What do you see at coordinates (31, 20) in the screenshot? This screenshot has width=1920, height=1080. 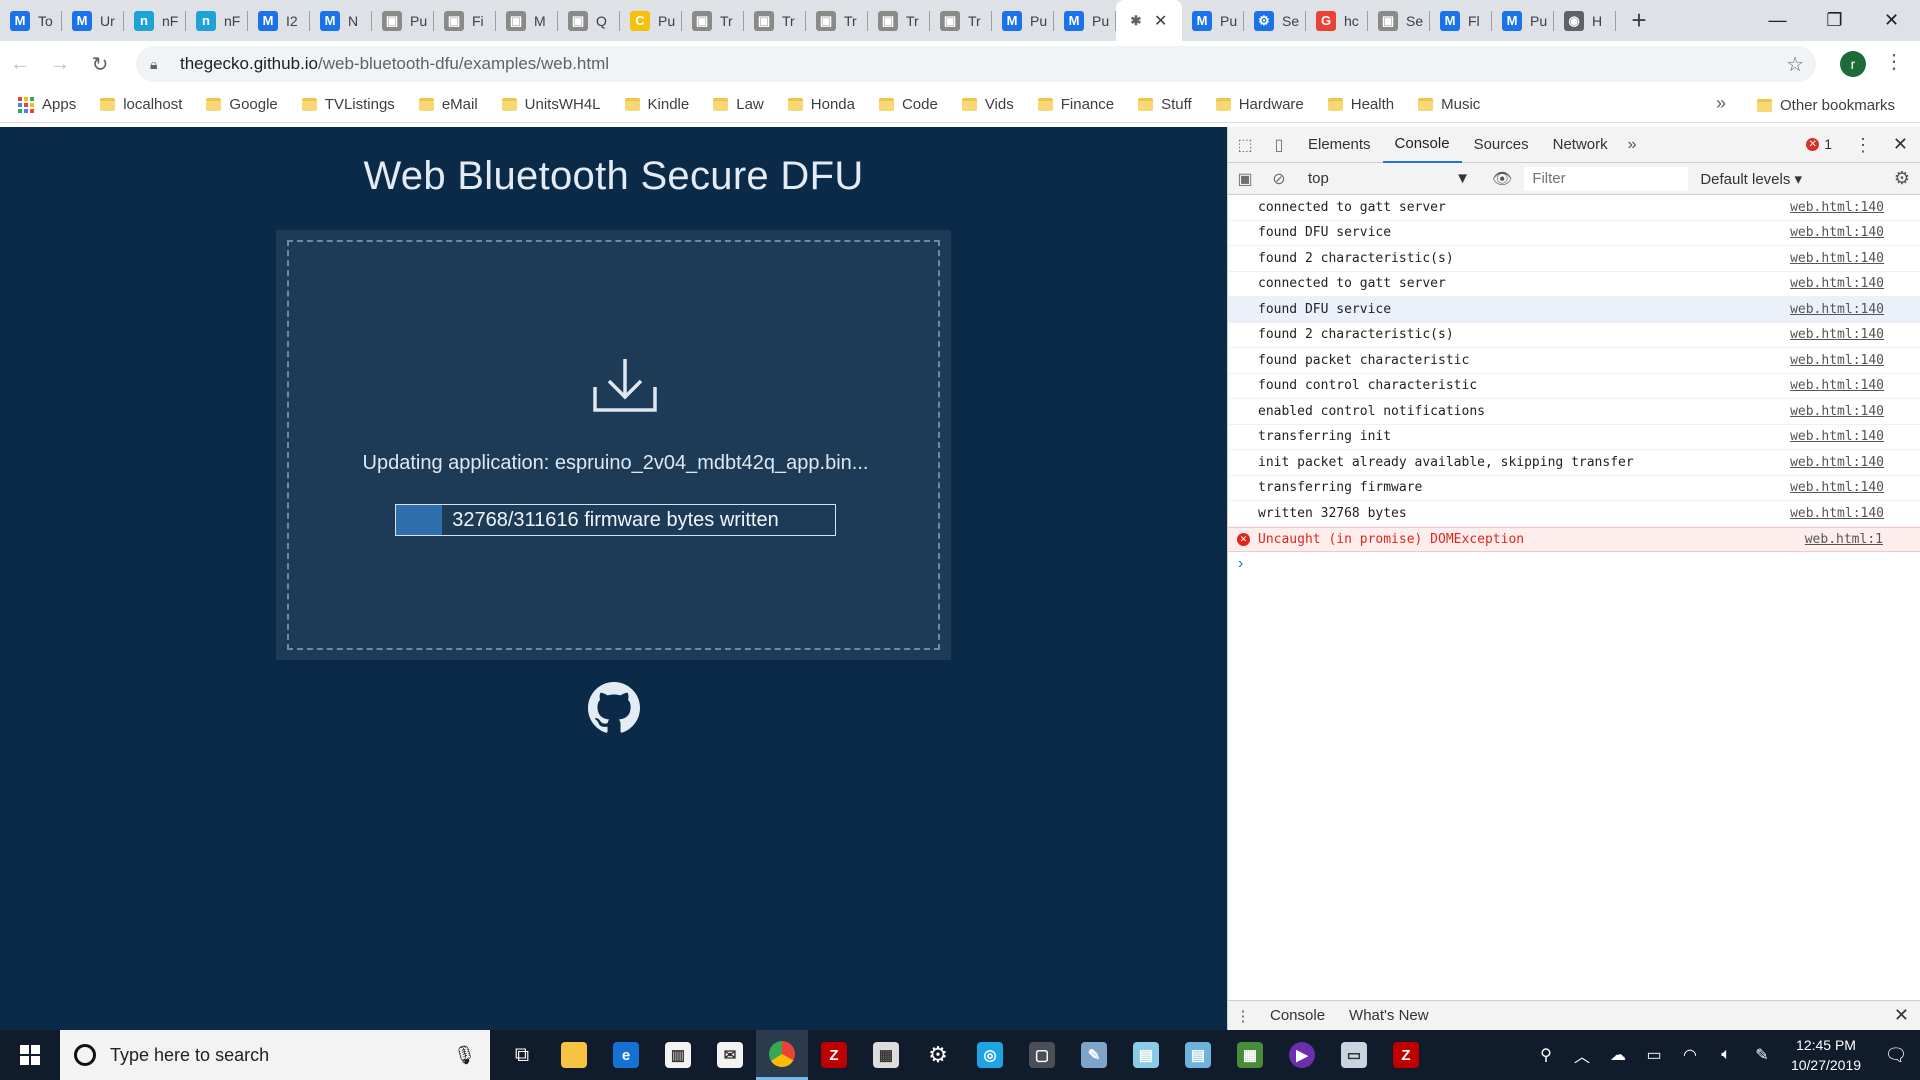 I see `browser-tab: M To` at bounding box center [31, 20].